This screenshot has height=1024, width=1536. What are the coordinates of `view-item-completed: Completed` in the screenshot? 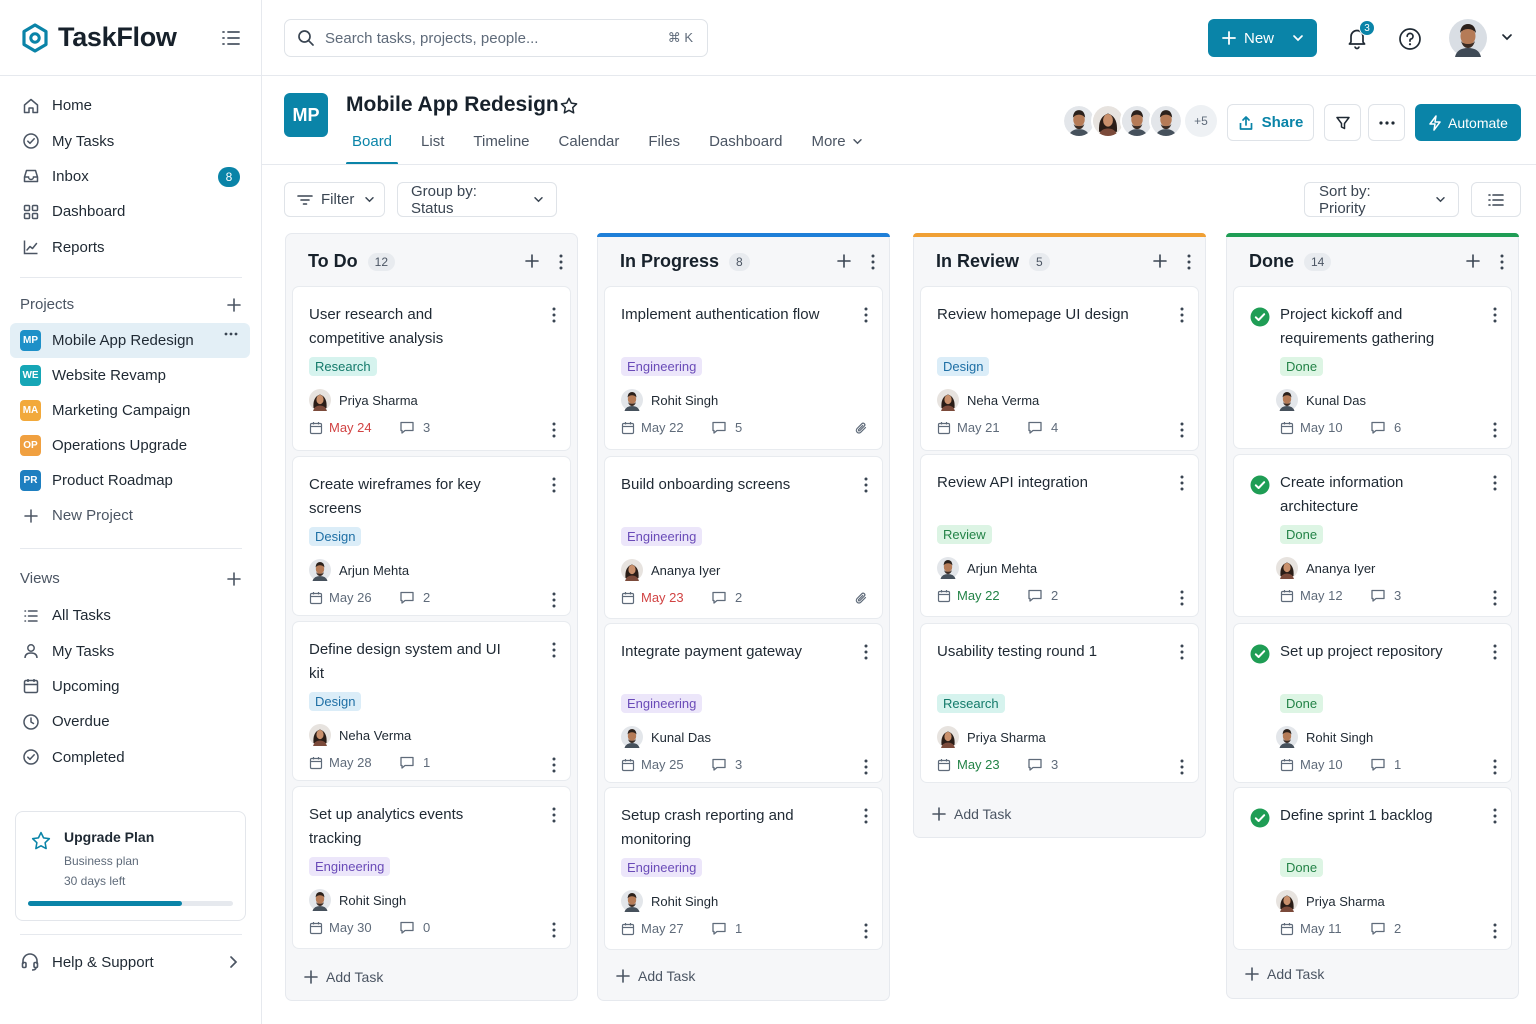 It's located at (130, 757).